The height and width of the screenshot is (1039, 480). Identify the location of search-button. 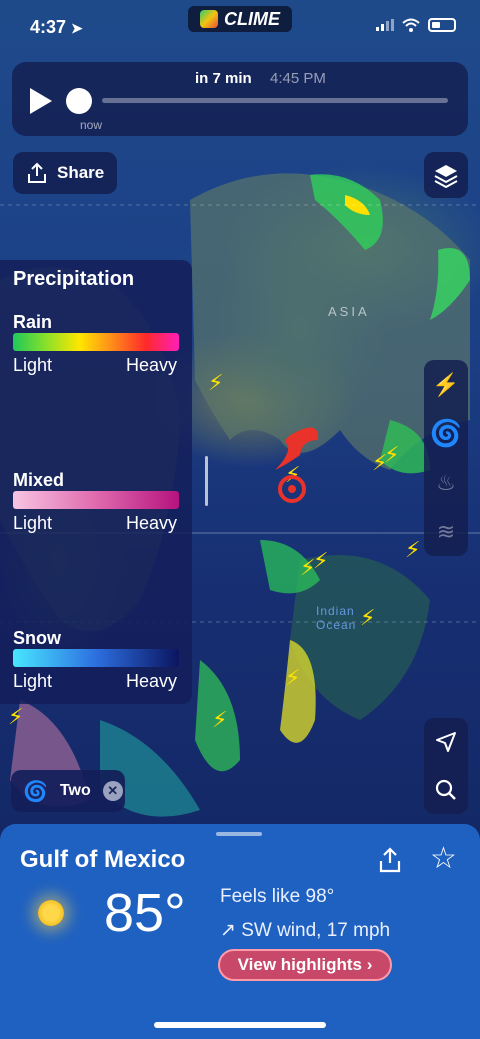
(446, 790).